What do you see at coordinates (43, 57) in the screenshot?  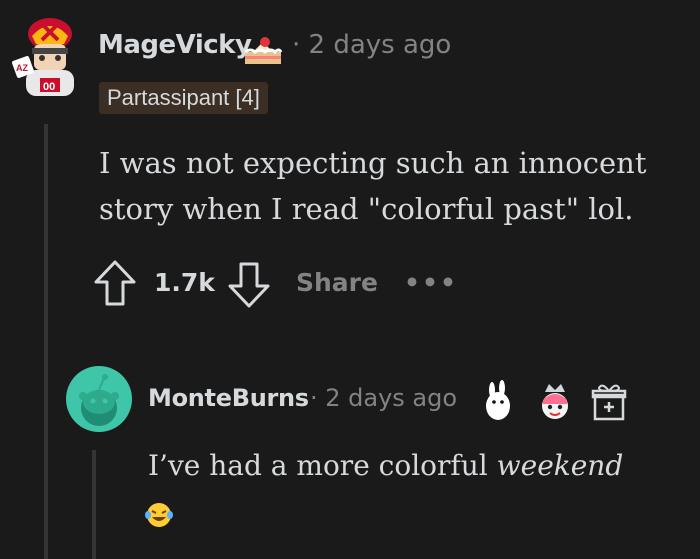 I see `football-helmet-avatar-icon: 00 AZ` at bounding box center [43, 57].